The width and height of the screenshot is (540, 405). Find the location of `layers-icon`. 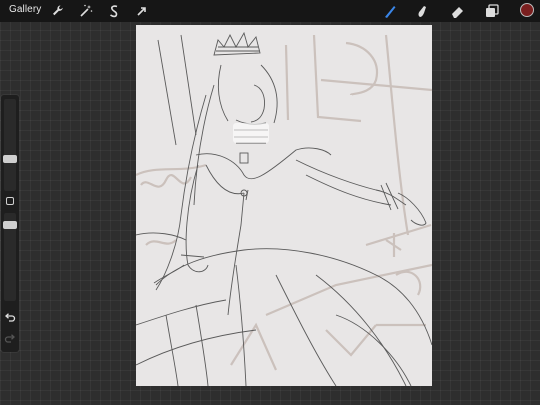

layers-icon is located at coordinates (492, 11).